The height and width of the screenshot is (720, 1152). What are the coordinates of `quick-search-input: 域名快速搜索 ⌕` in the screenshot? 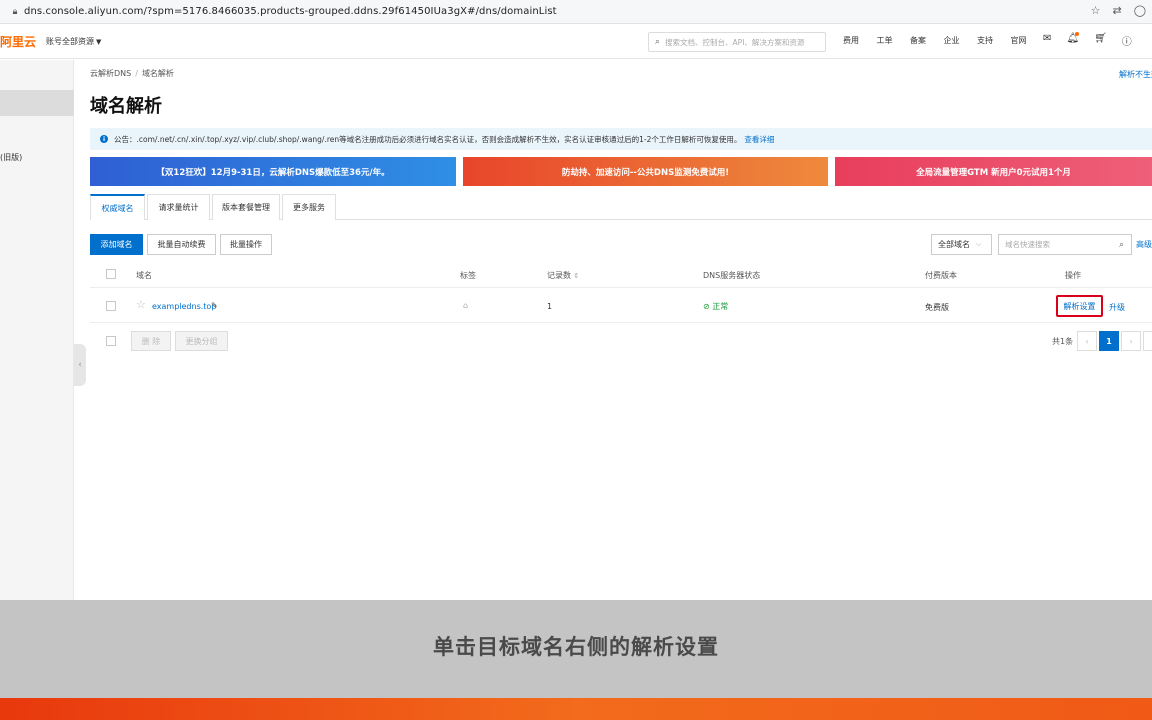 It's located at (1065, 244).